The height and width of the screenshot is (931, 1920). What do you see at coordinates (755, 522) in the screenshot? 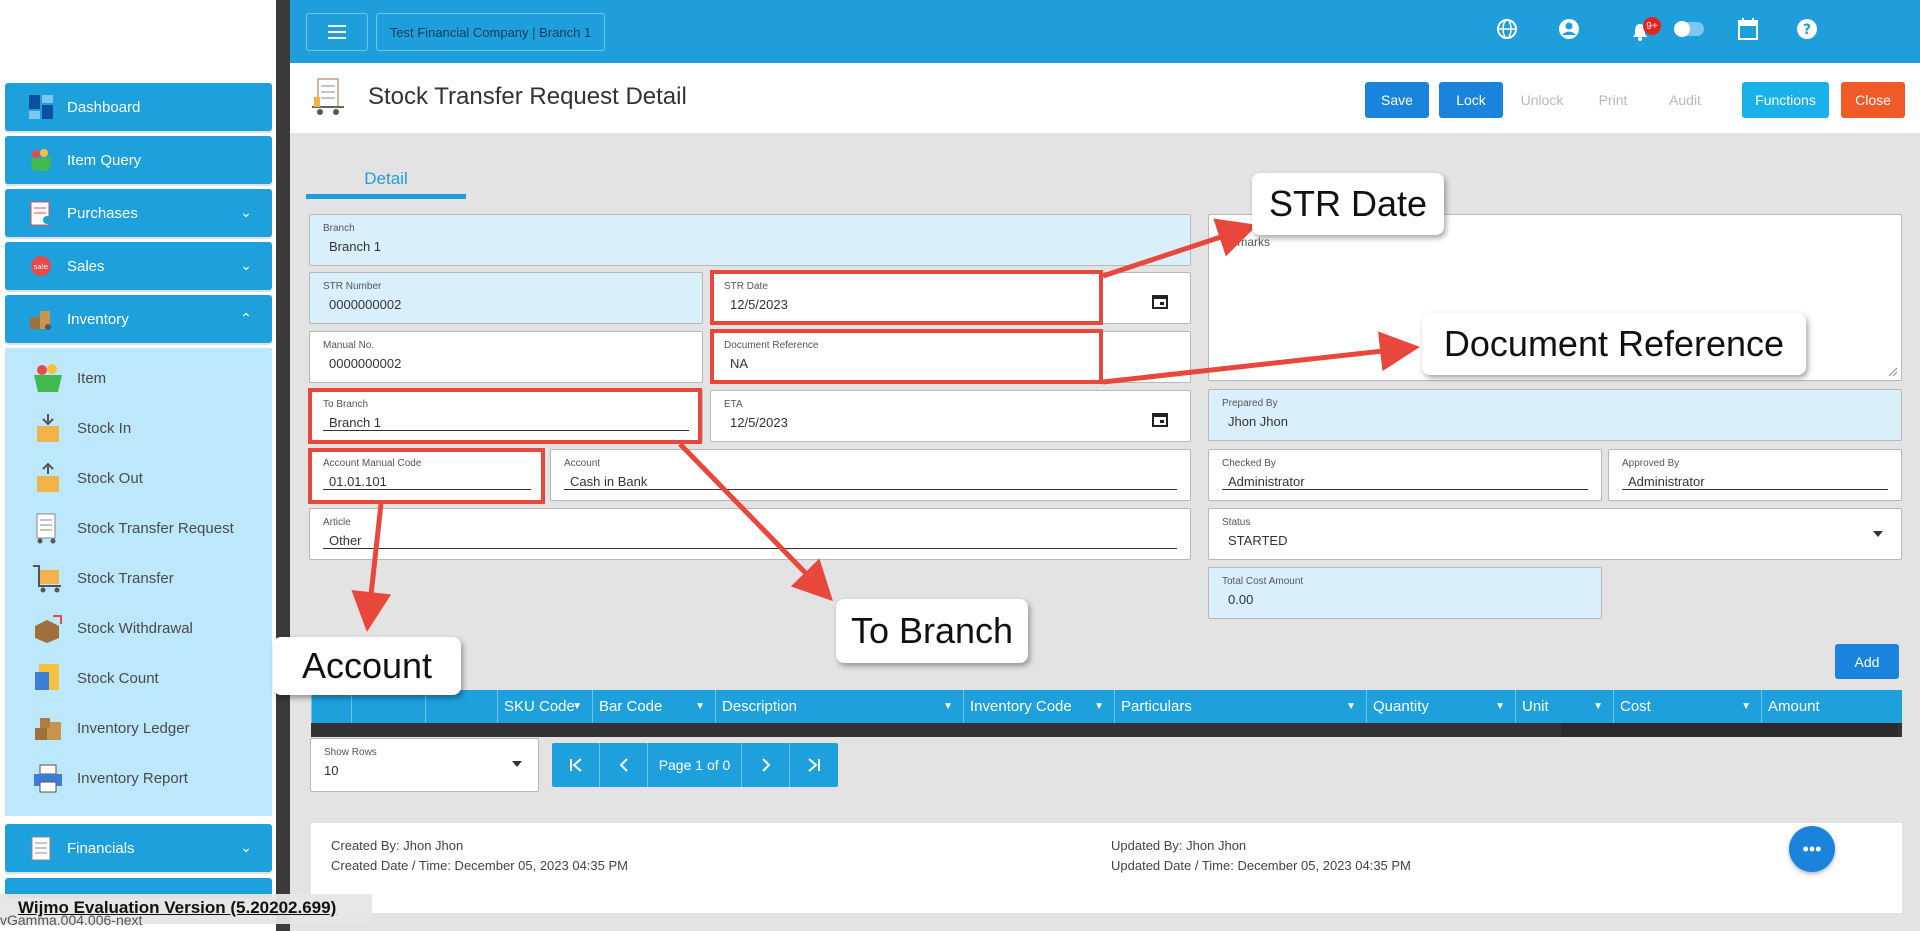
I see `arrow-to-branch` at bounding box center [755, 522].